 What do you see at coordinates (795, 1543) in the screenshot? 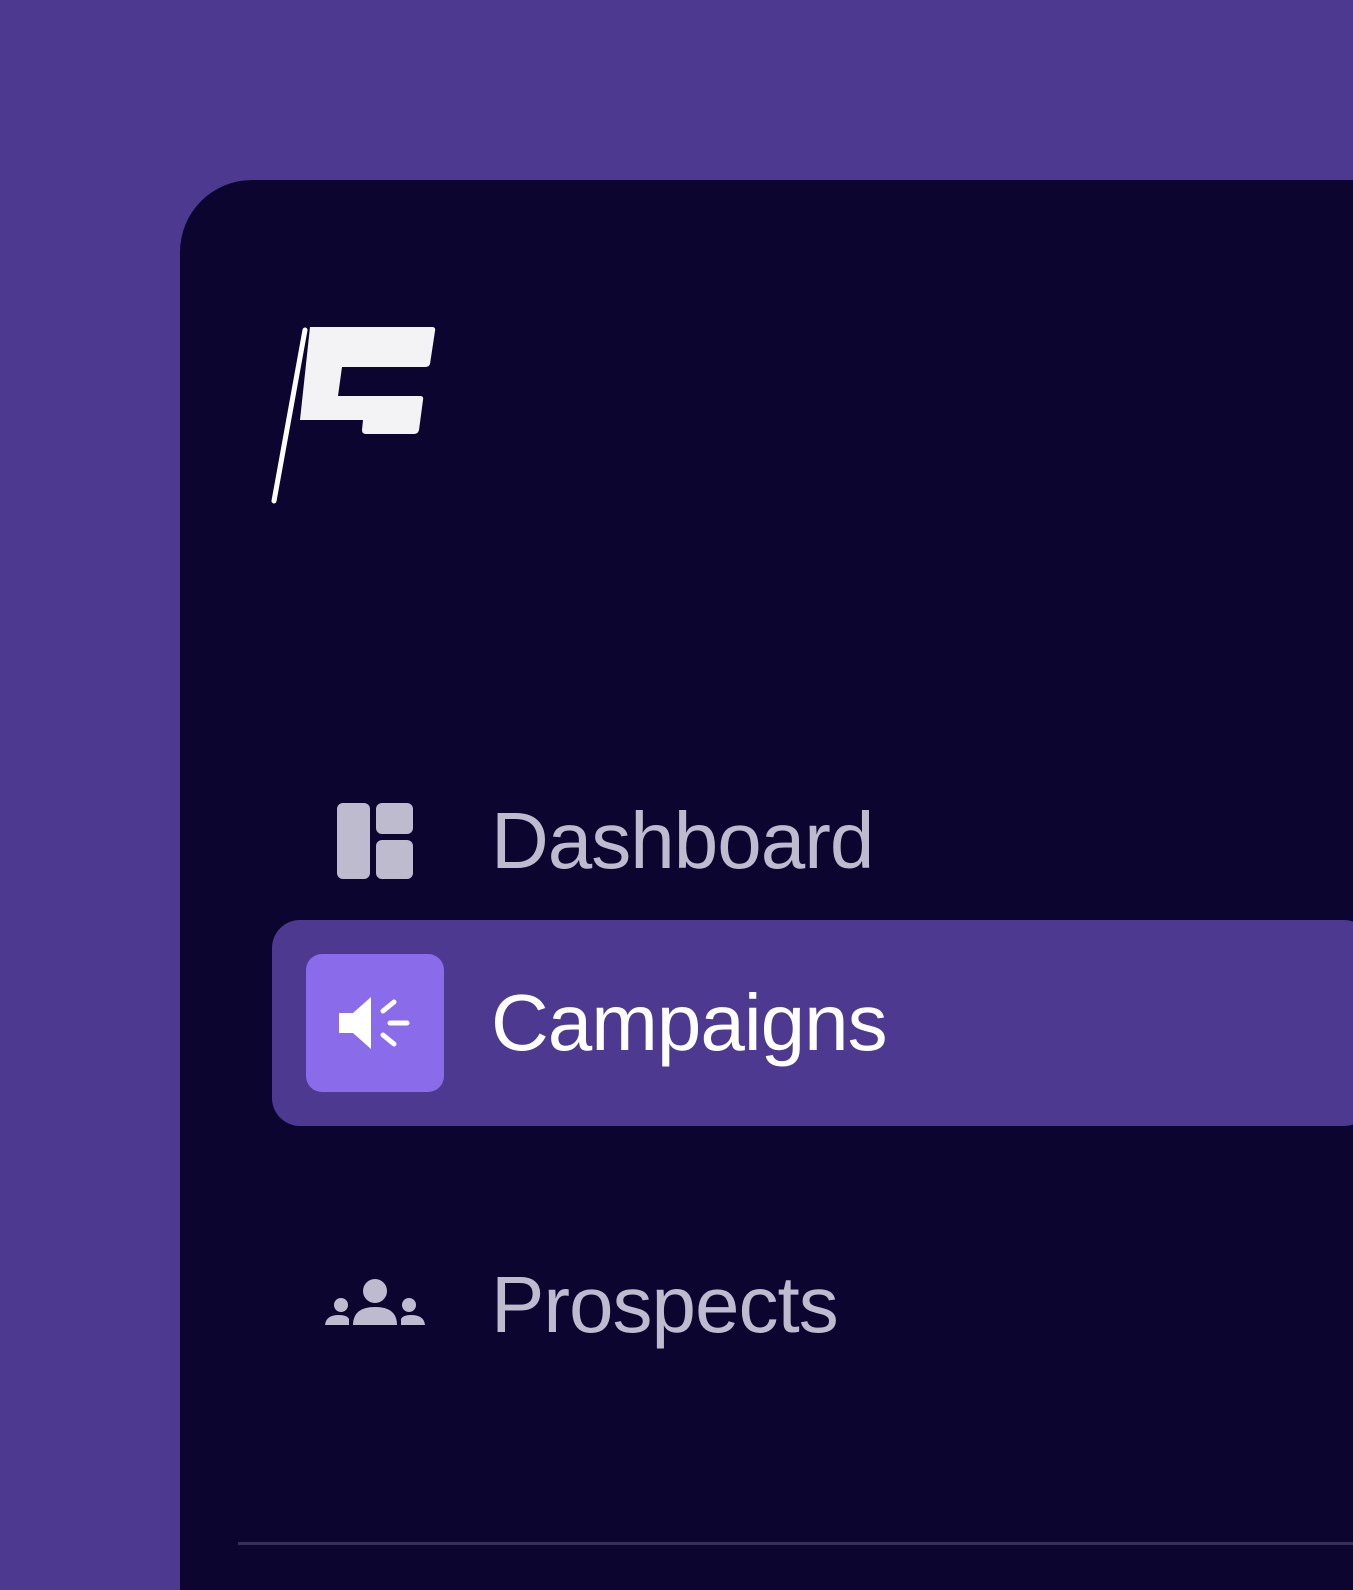
I see `divider` at bounding box center [795, 1543].